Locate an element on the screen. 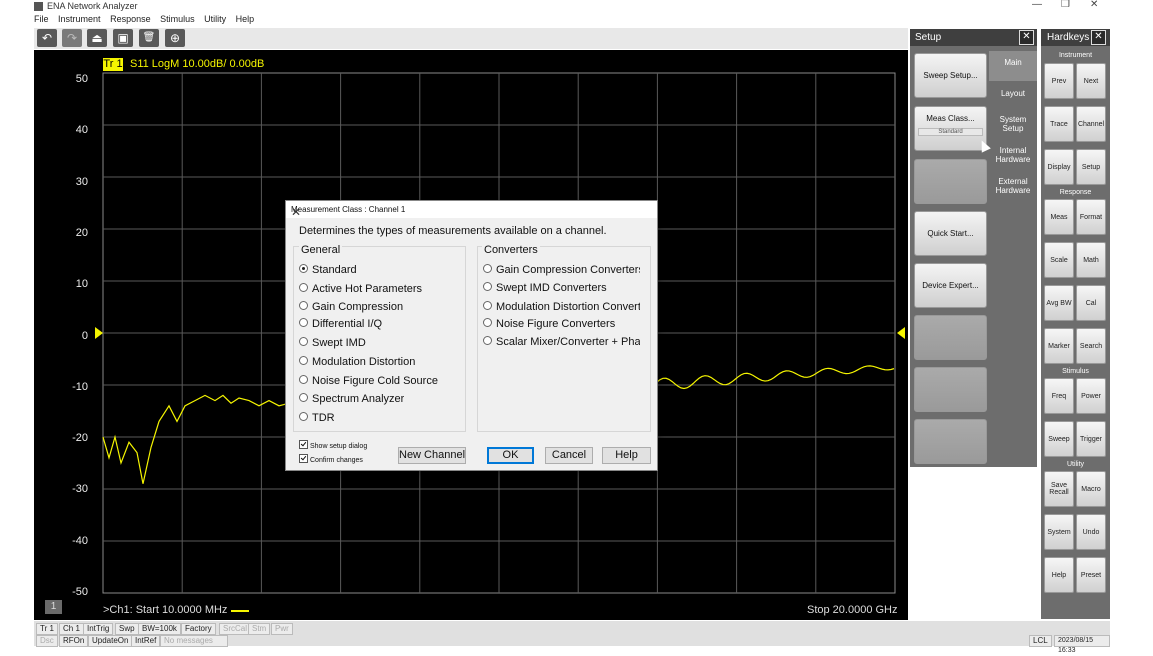 This screenshot has width=1153, height=656. hardkey-power: Power is located at coordinates (1091, 396).